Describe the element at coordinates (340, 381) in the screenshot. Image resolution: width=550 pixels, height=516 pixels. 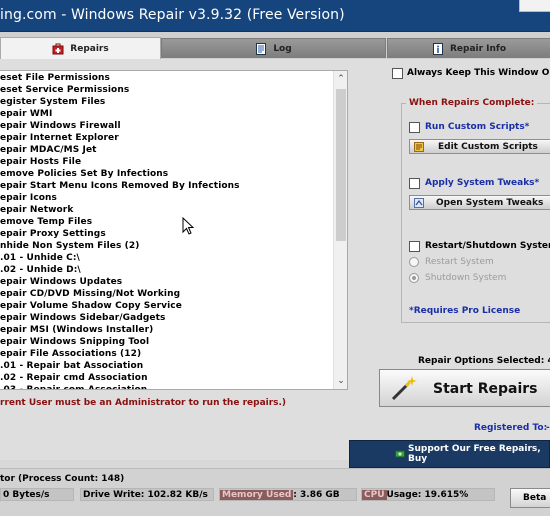
I see `scroll-down-arrow-icon: ⌄` at that location.